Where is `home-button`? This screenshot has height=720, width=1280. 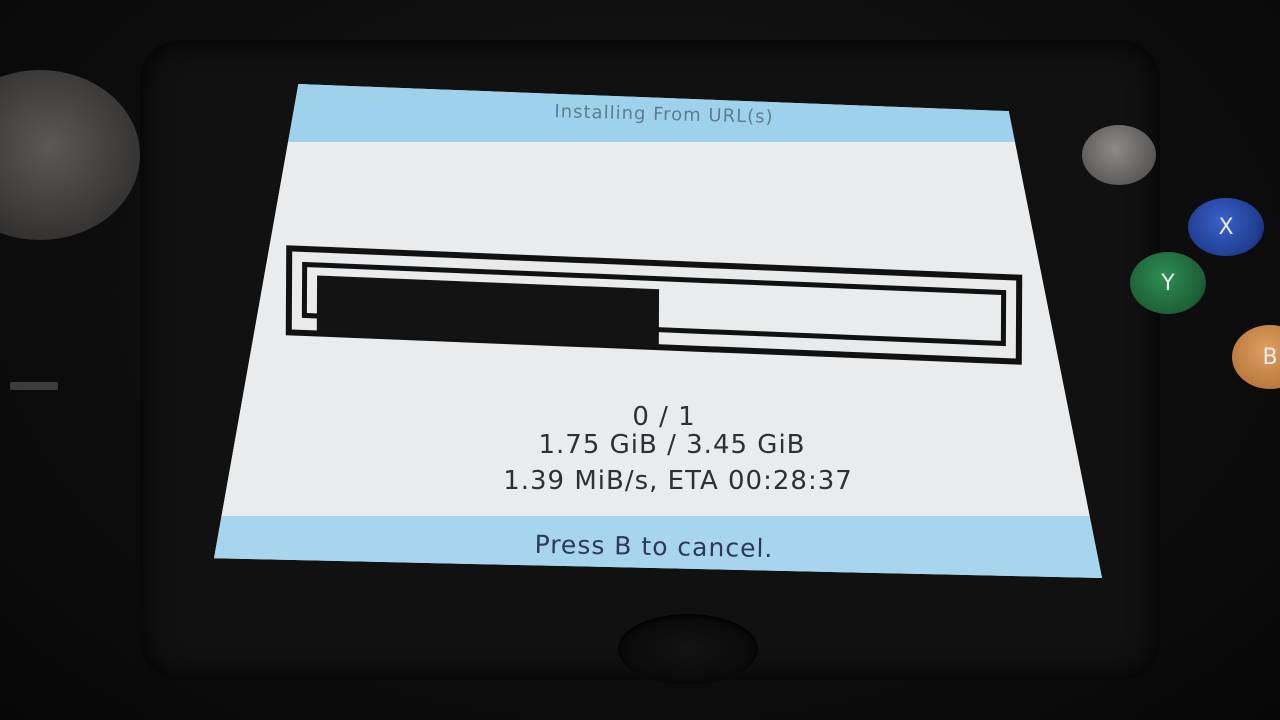 home-button is located at coordinates (688, 649).